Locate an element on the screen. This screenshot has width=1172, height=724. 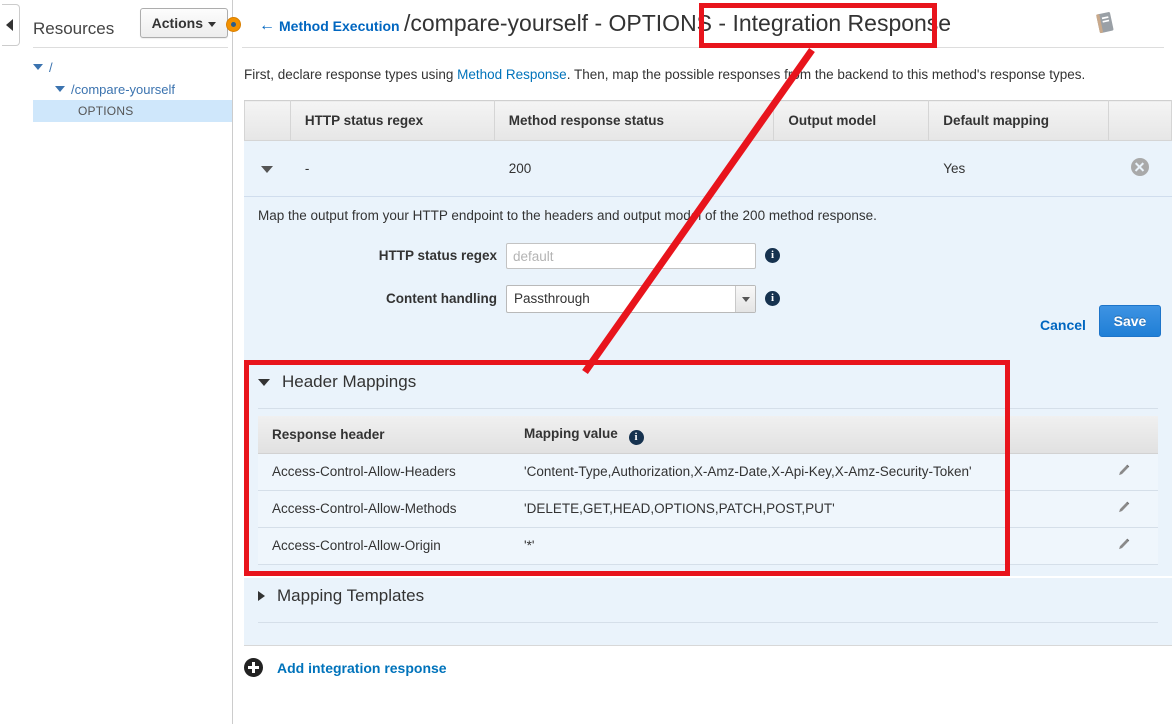
sidebar-item-label: / is located at coordinates (51, 67).